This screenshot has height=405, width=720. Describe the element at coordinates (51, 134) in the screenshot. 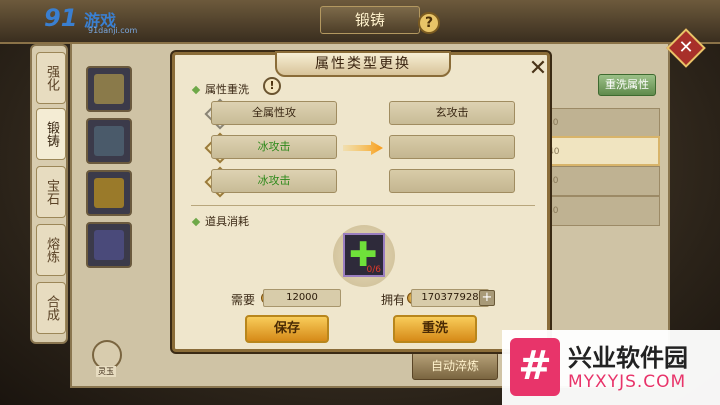

I see `sidebar-item-forge: 锻铸` at that location.